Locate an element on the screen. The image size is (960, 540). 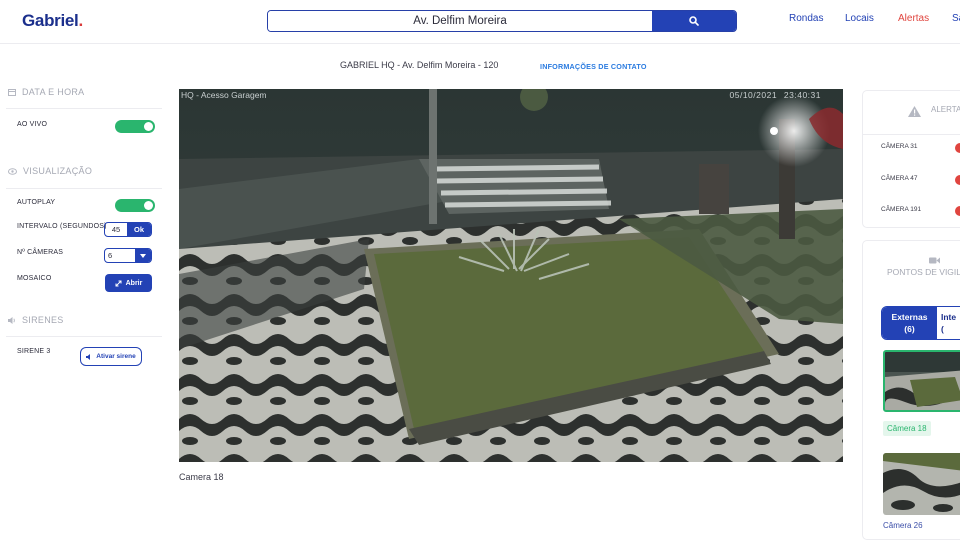
surveillance-points-title: PONTOS DE VIGIL is located at coordinates (923, 272).